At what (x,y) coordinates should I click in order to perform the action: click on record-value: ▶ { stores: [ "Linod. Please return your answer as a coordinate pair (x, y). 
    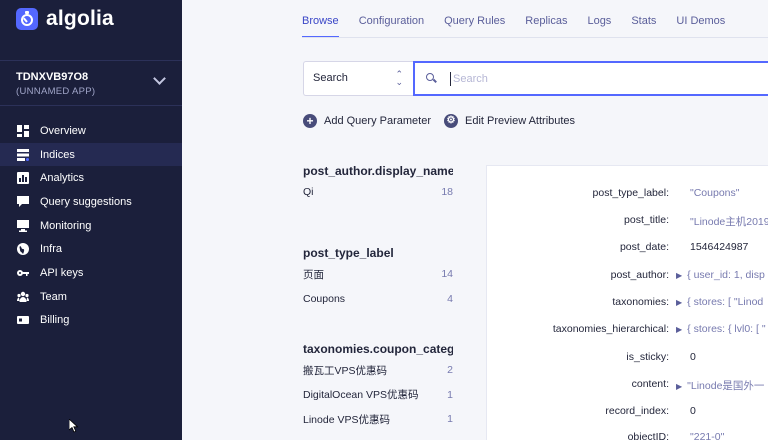
    Looking at the image, I should click on (719, 302).